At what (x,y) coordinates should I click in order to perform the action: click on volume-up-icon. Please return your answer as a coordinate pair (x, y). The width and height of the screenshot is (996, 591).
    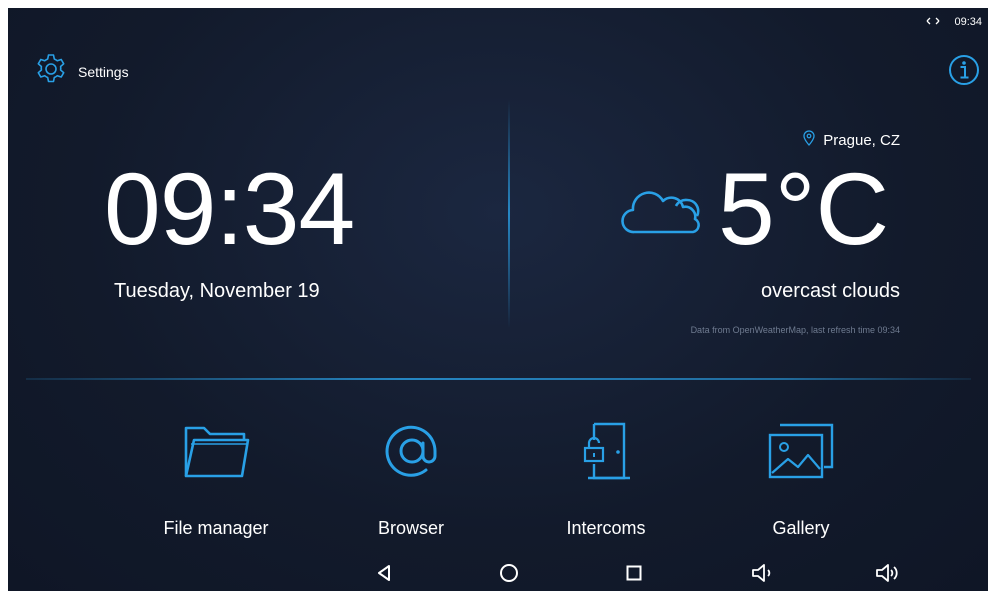
    Looking at the image, I should click on (888, 575).